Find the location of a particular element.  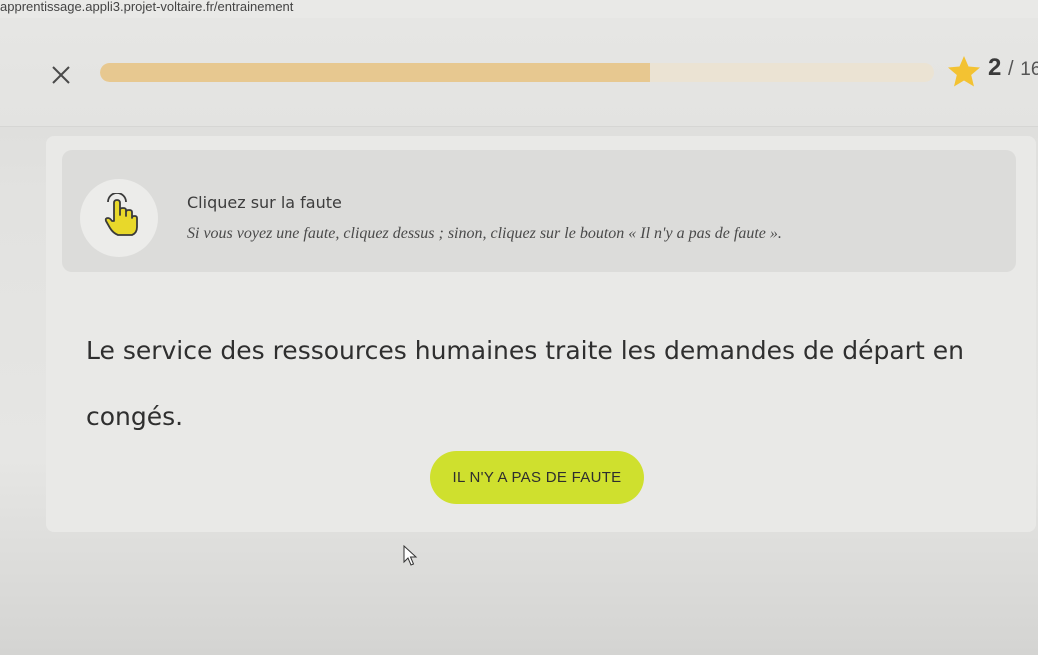

close-icon is located at coordinates (61, 75).